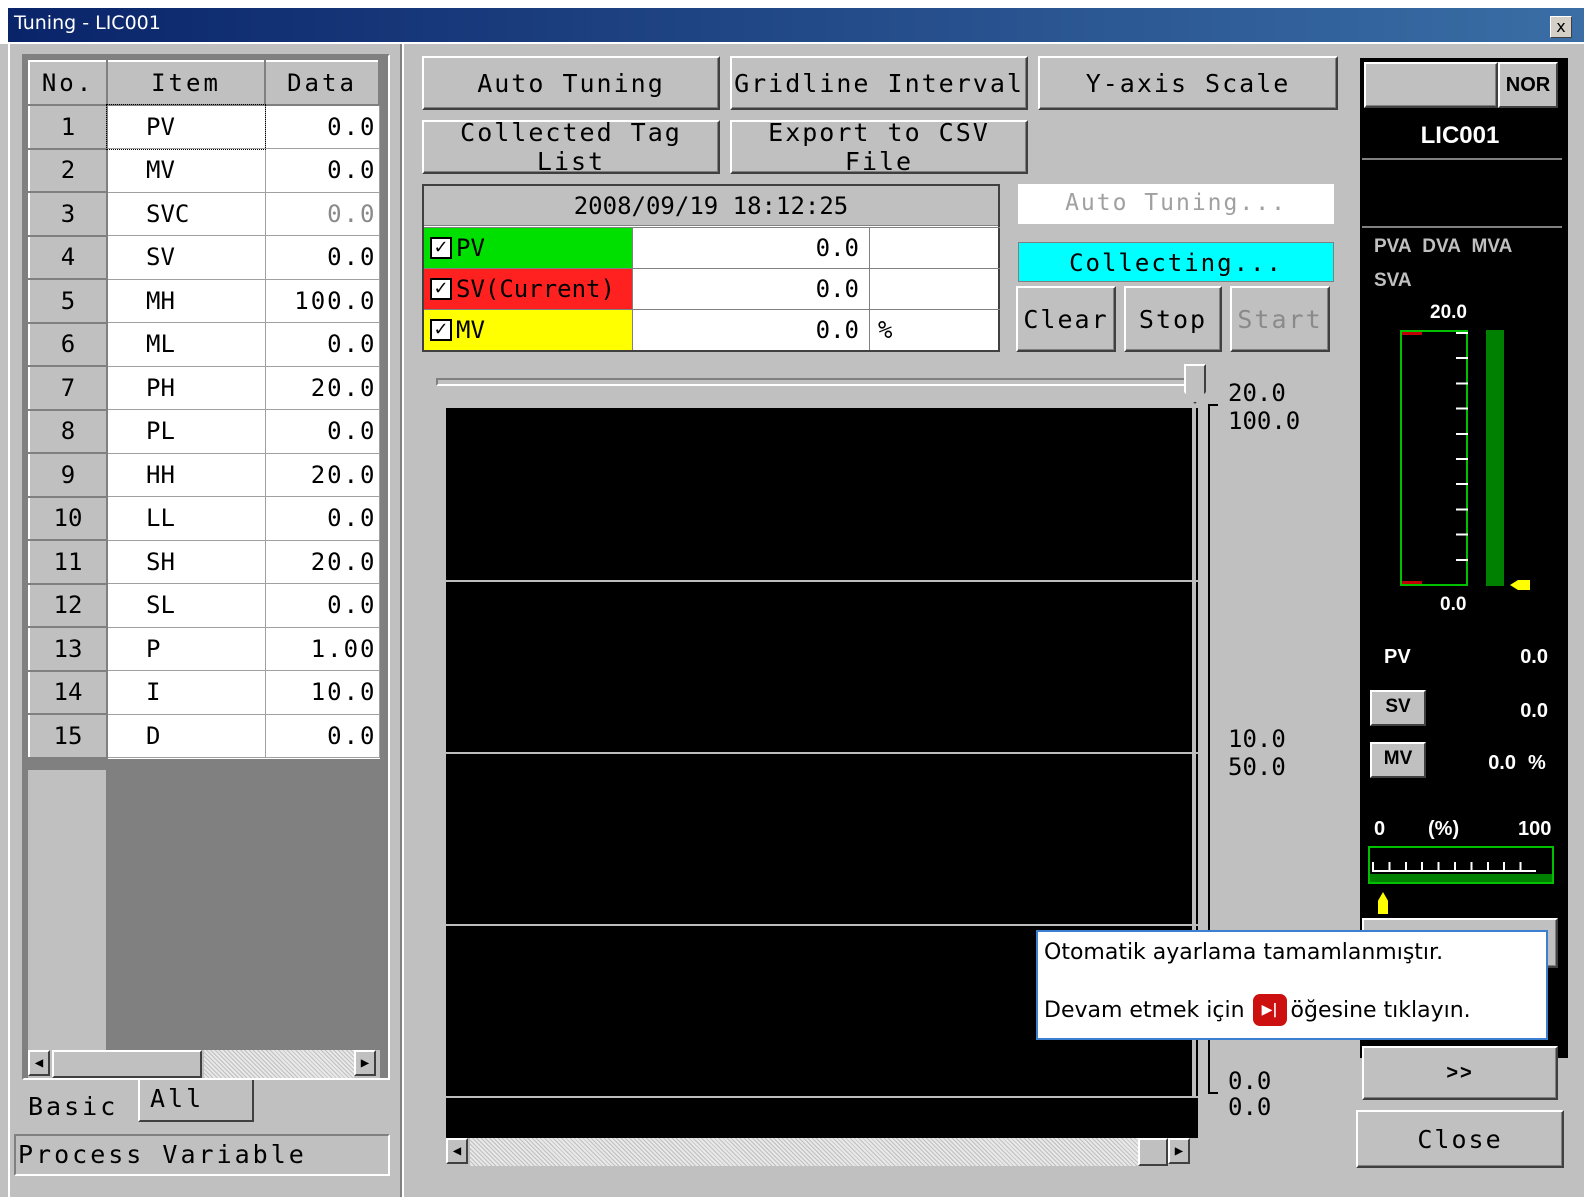  Describe the element at coordinates (879, 147) in the screenshot. I see `export-csv-button: Export to CSV File` at that location.